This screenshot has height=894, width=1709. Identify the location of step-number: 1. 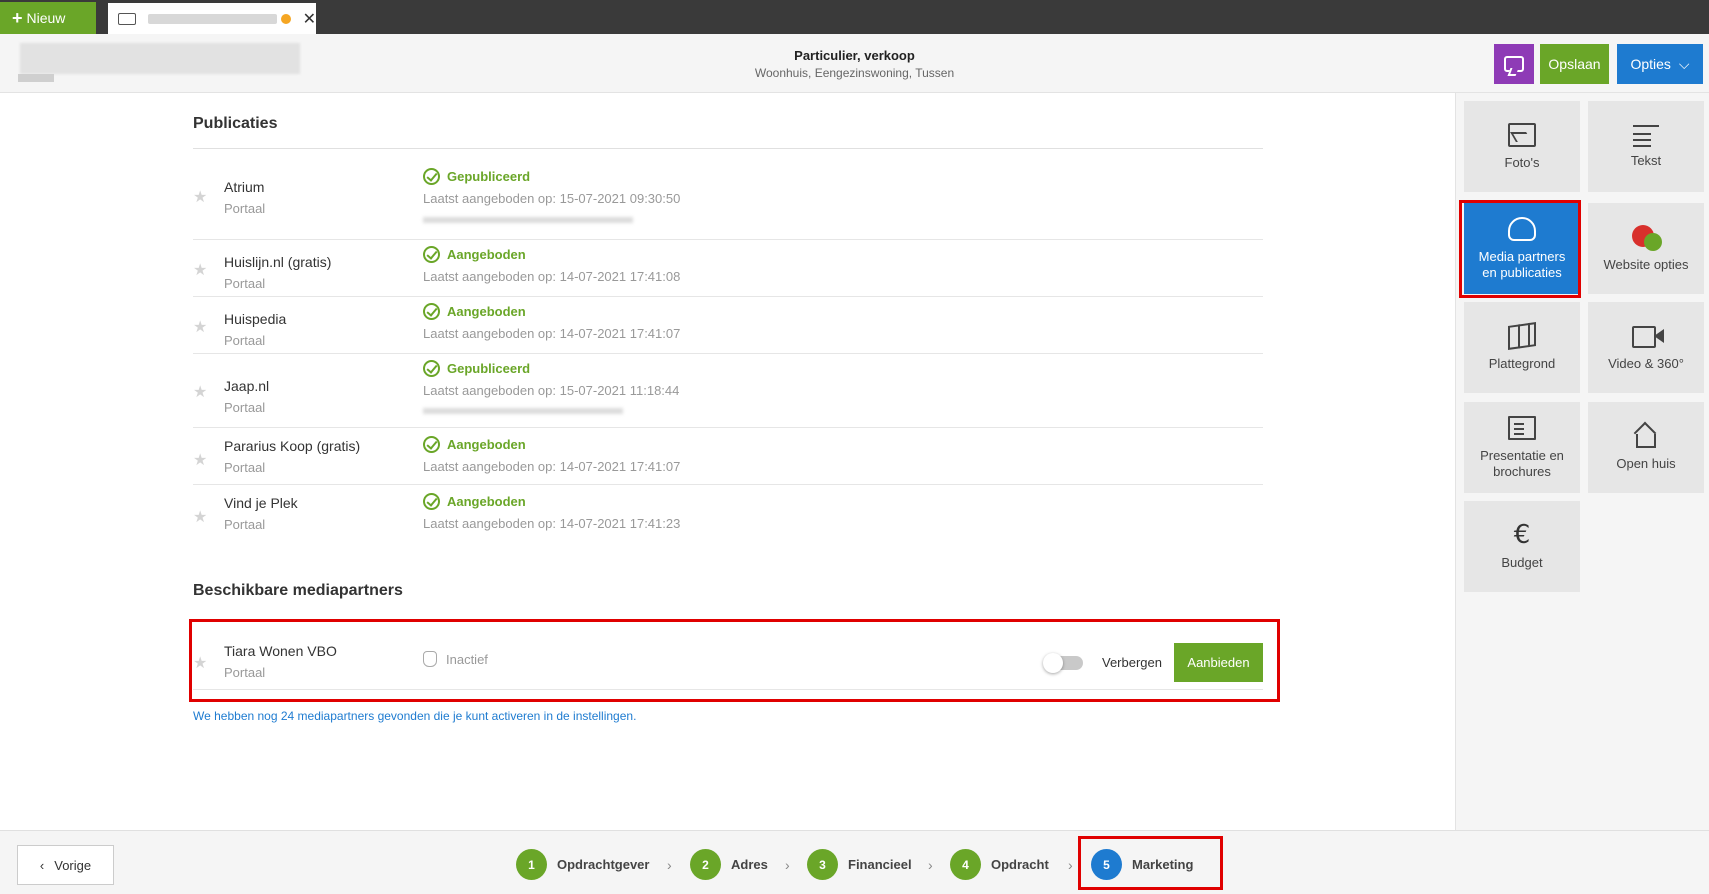
(531, 864).